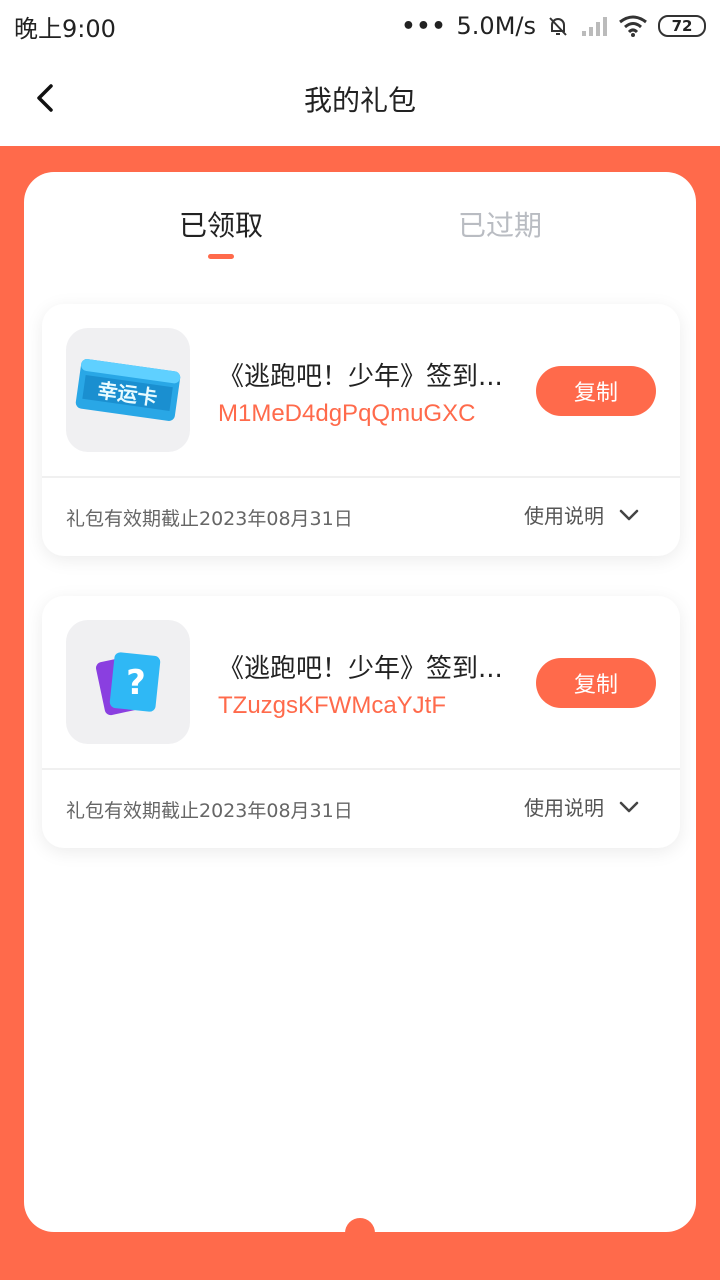  I want to click on dots-icon: •••, so click(424, 26).